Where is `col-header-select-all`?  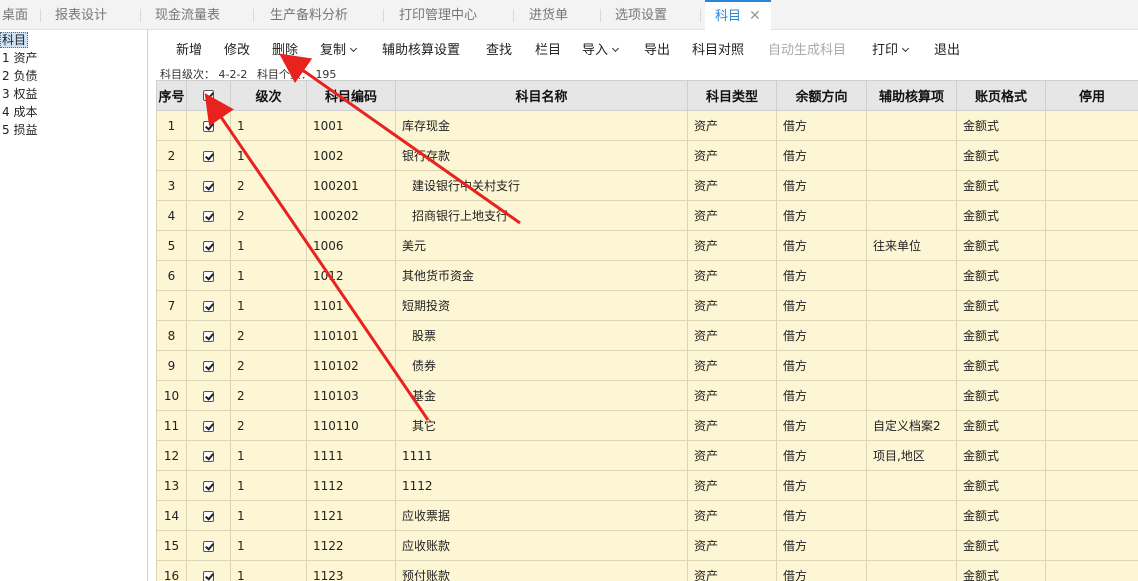
col-header-select-all is located at coordinates (208, 95).